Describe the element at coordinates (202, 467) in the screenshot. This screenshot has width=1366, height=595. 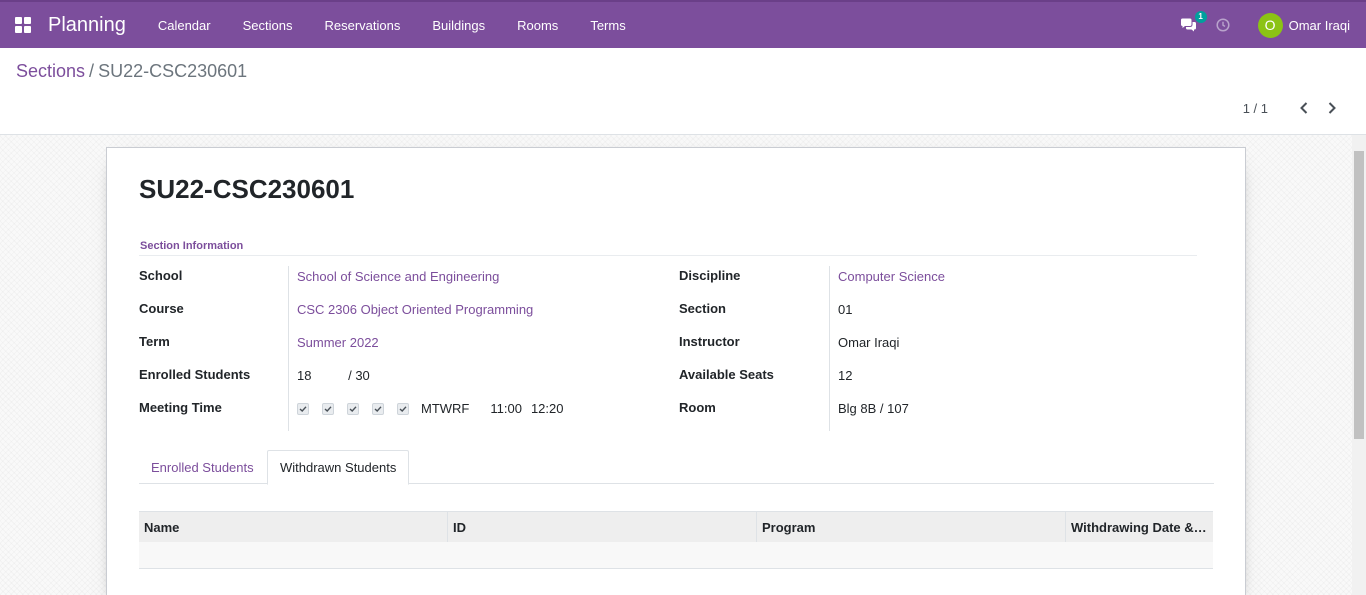
I see `tab-enrolled-students: Enrolled Students` at that location.